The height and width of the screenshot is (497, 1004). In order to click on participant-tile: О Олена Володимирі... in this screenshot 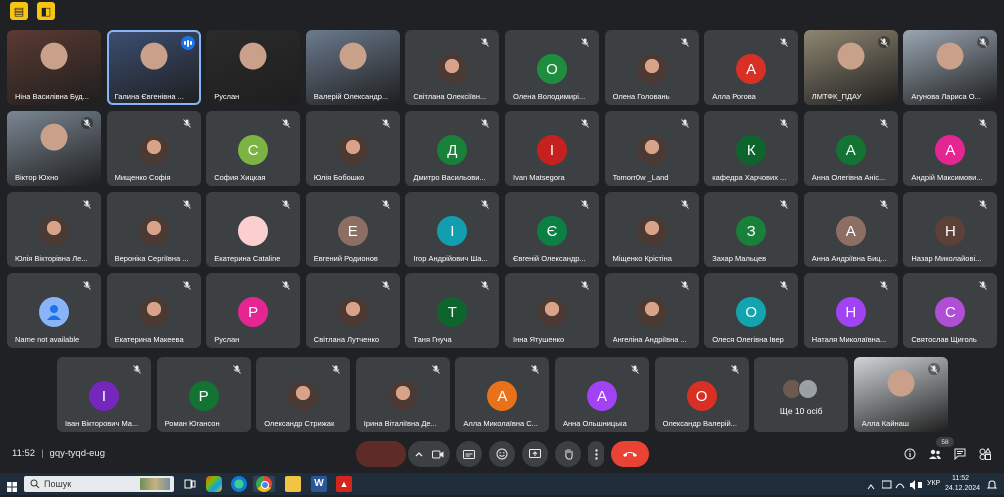, I will do `click(552, 67)`.